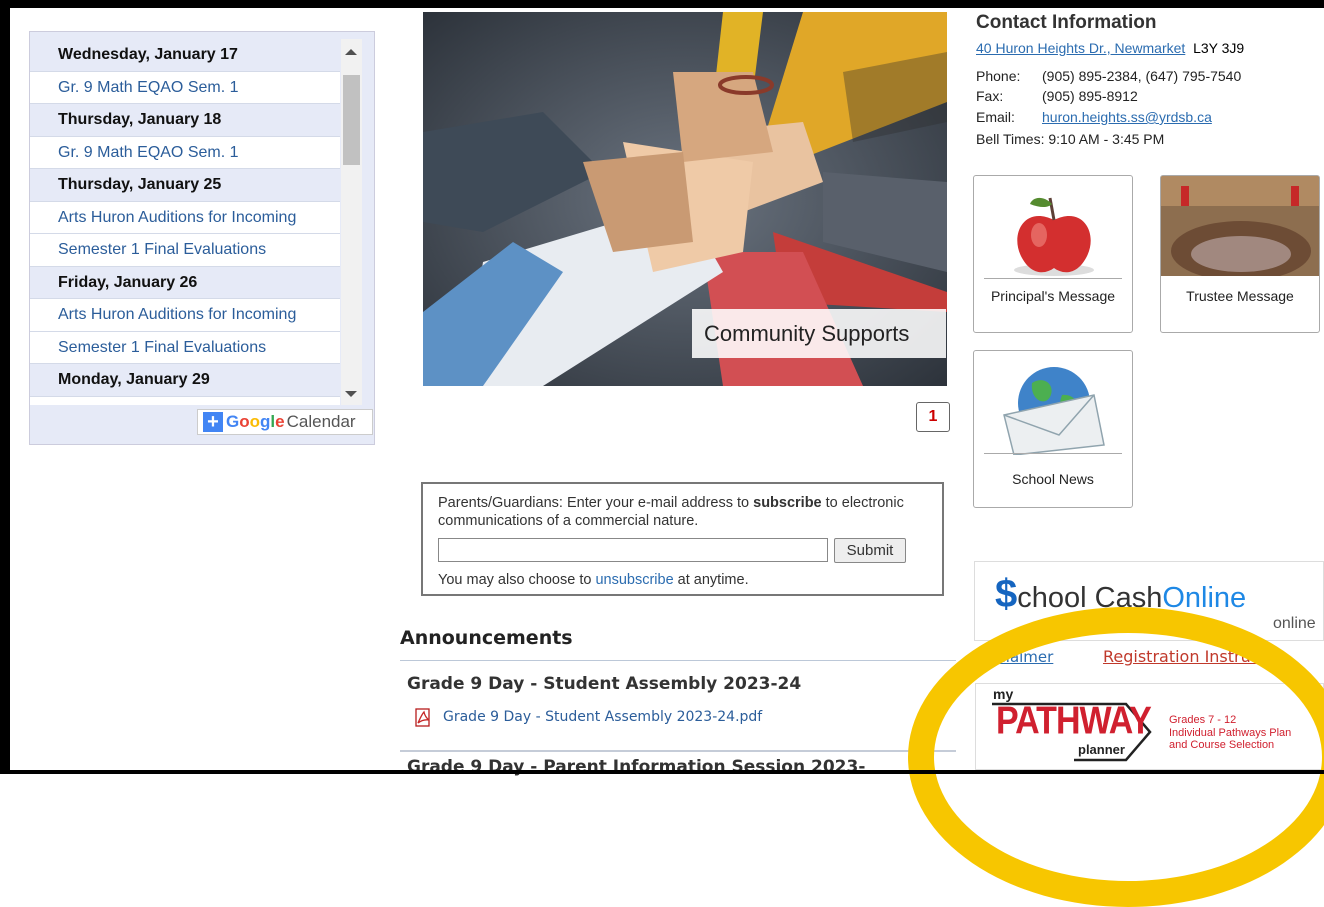  What do you see at coordinates (1070, 139) in the screenshot?
I see `bell-times: Bell Times: 9:10 AM - 3:45 PM` at bounding box center [1070, 139].